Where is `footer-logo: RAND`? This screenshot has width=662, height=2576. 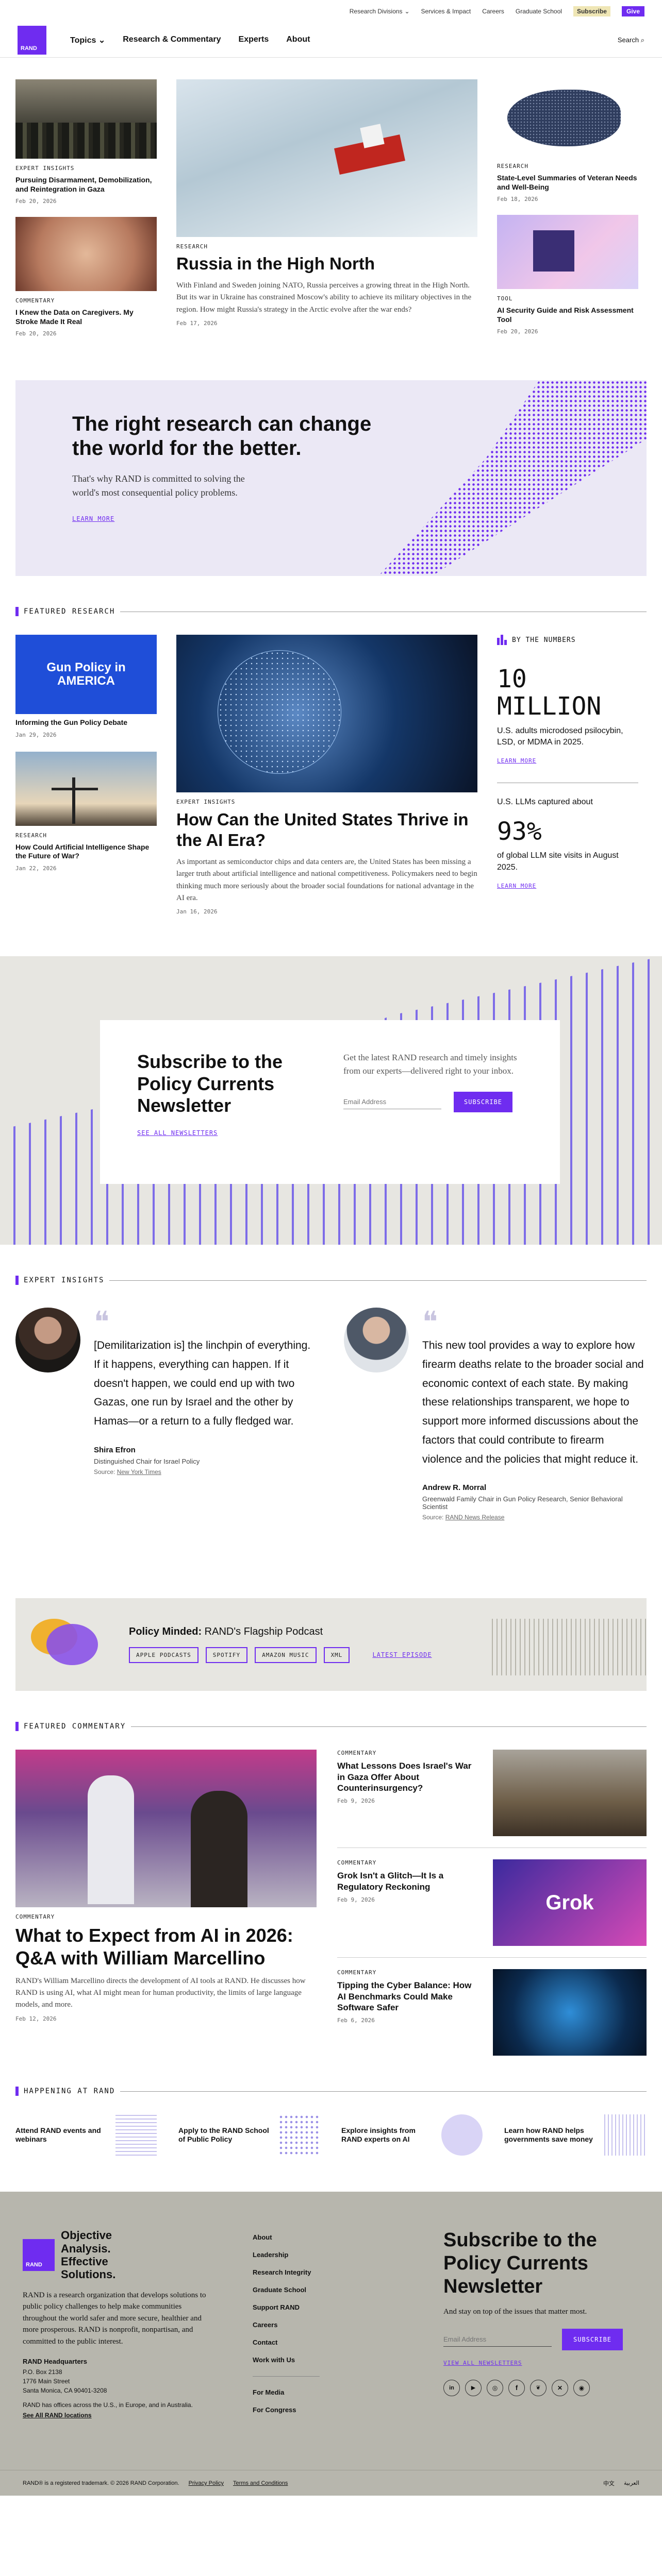 footer-logo: RAND is located at coordinates (39, 2255).